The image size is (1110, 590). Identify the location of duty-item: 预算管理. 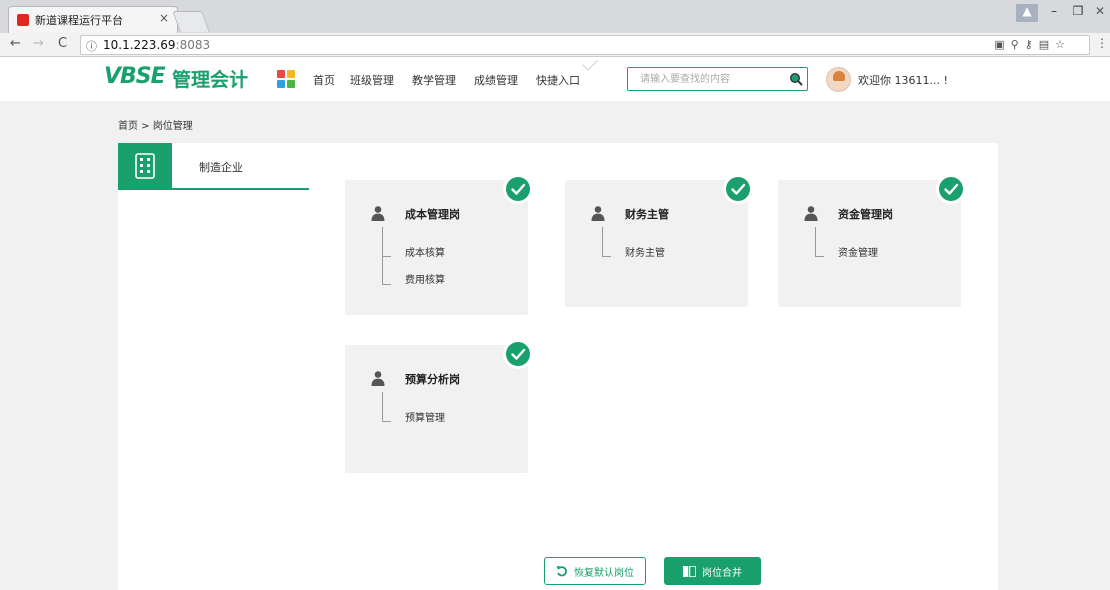
(425, 418).